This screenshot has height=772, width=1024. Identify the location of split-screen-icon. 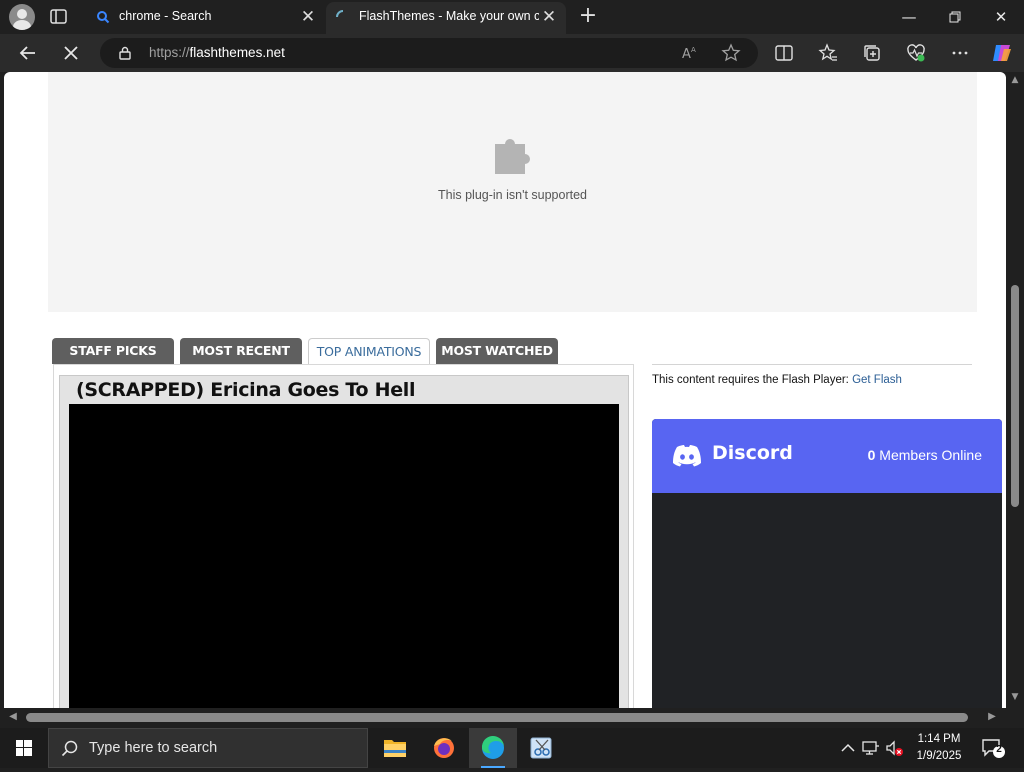
(784, 53).